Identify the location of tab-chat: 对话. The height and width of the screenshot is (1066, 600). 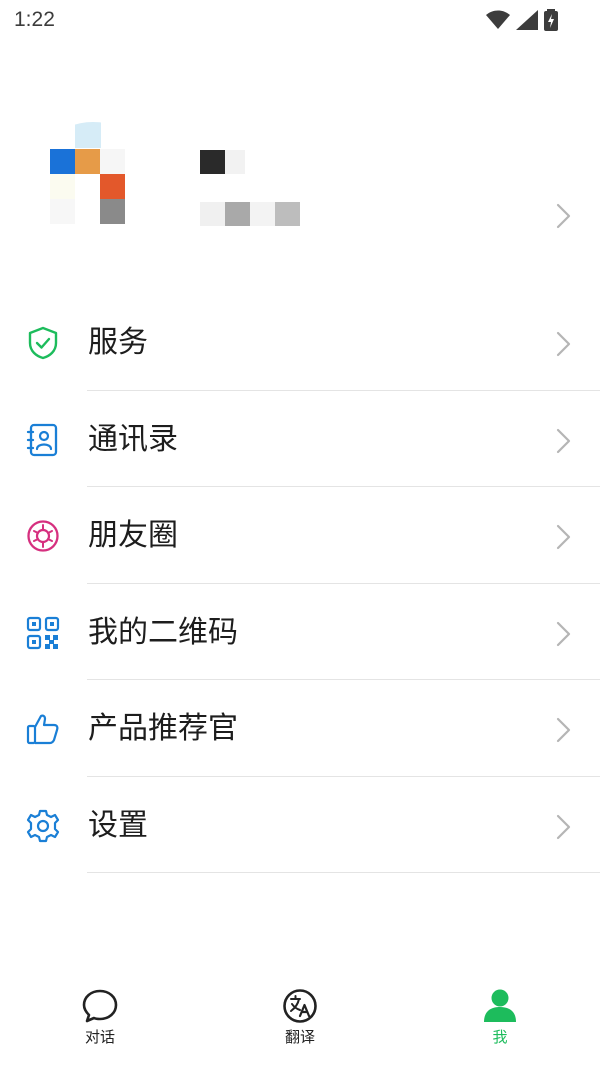
(100, 1023).